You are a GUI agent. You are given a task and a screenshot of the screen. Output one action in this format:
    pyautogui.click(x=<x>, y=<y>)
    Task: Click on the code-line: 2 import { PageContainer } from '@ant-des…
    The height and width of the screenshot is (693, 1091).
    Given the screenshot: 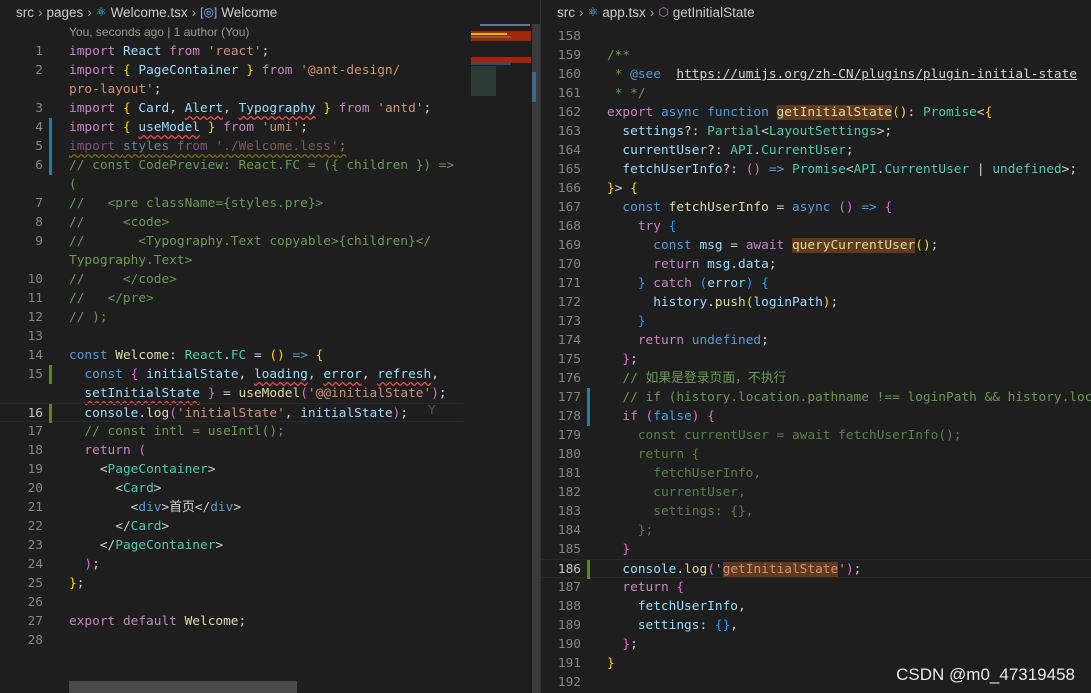 What is the action you would take?
    pyautogui.click(x=231, y=70)
    